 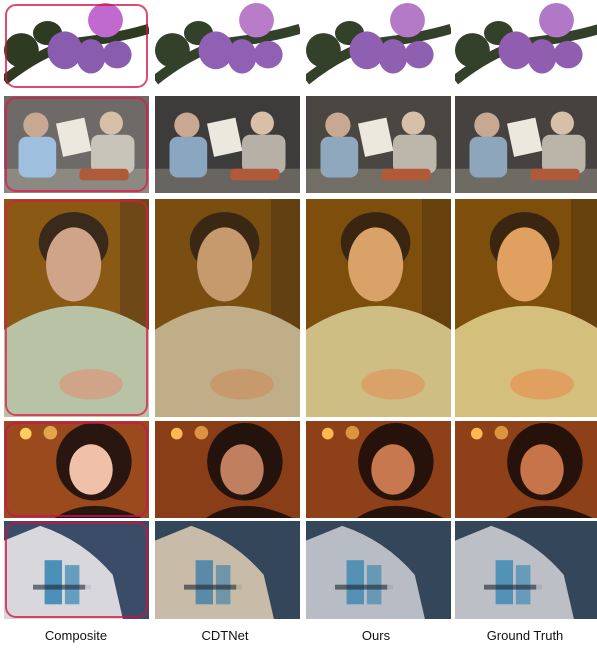 I want to click on column-label-cdtnet: CDTNet, so click(x=225, y=635).